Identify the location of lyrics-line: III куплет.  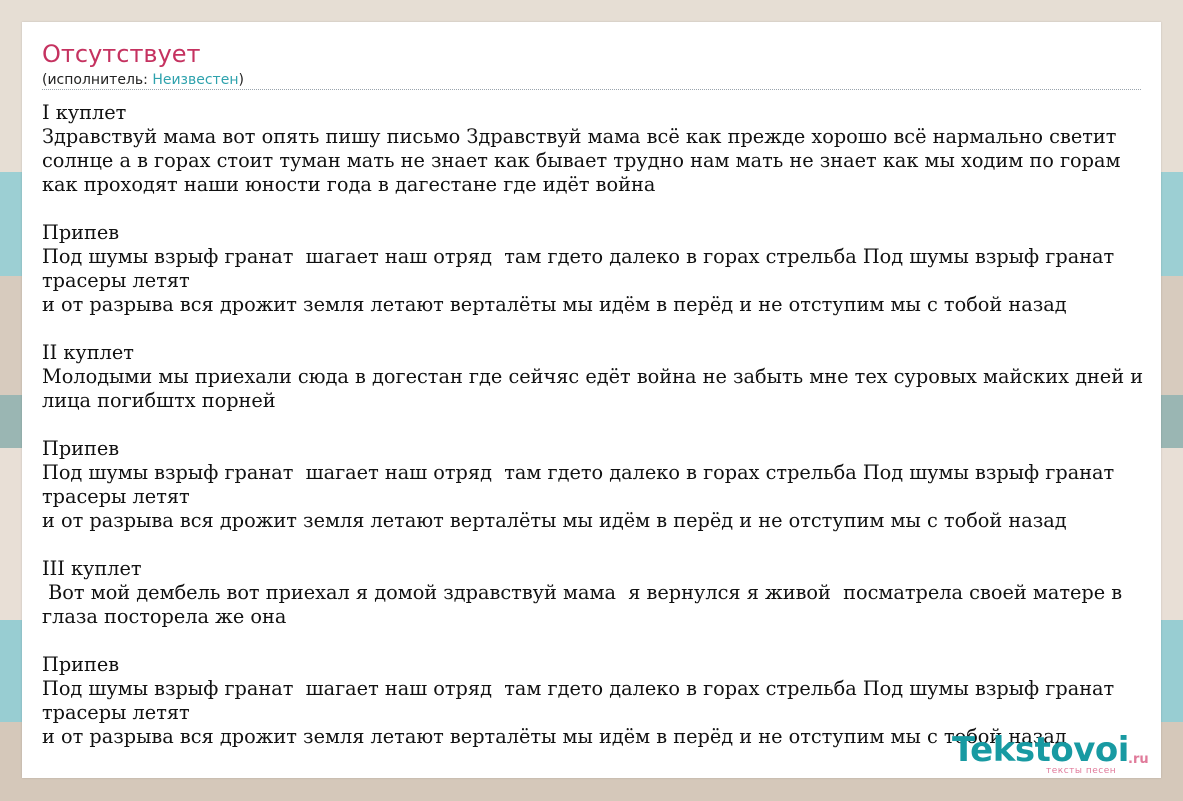
(92, 568).